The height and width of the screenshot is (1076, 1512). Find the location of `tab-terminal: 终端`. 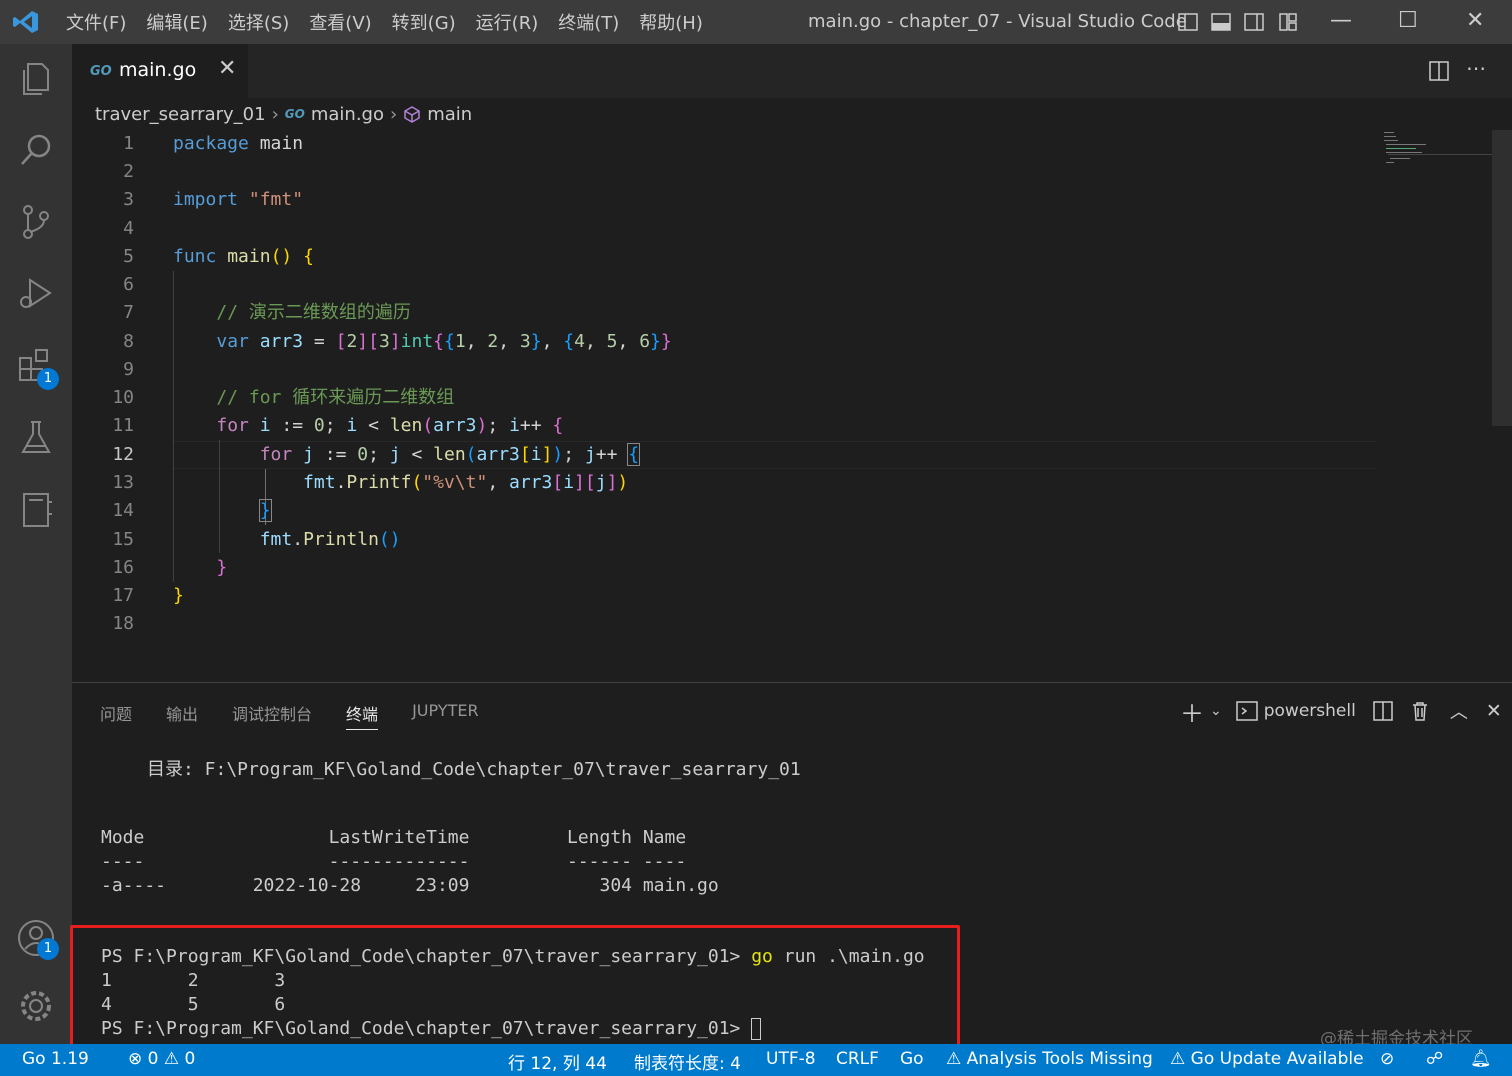

tab-terminal: 终端 is located at coordinates (362, 715).